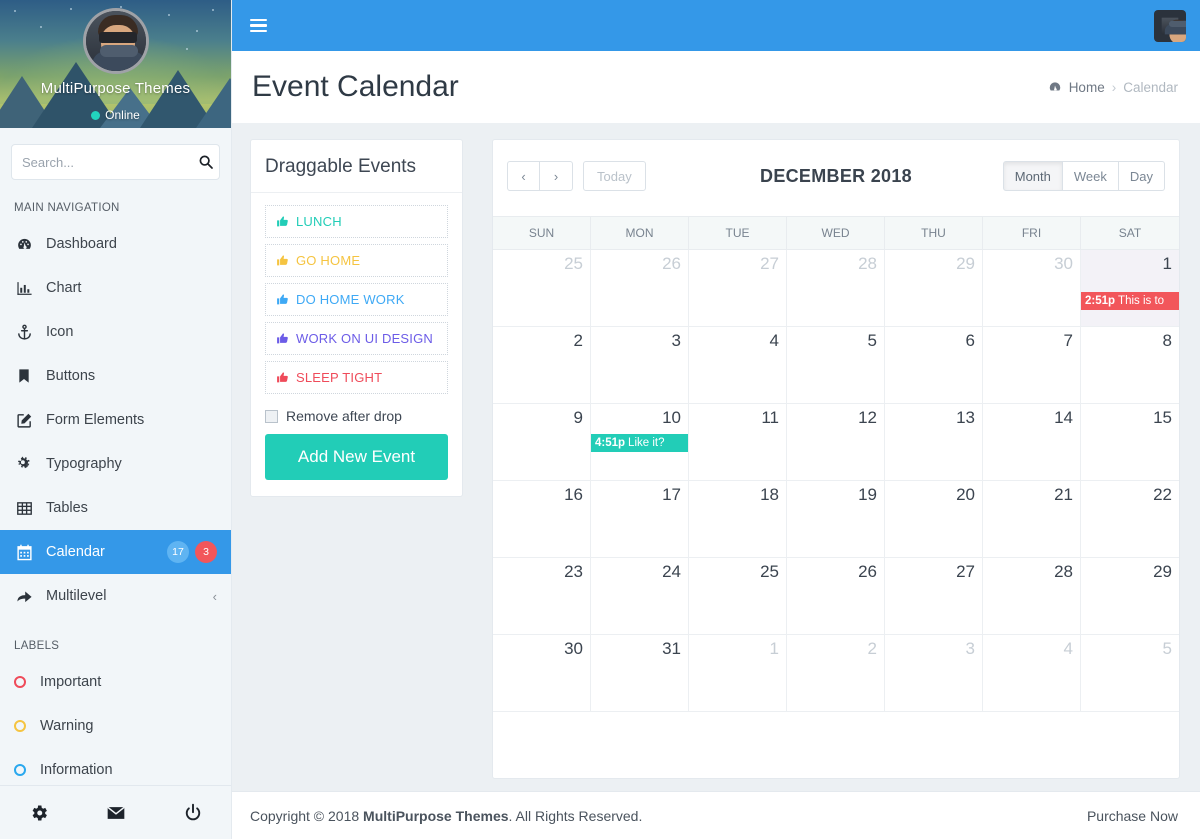 The width and height of the screenshot is (1200, 839). I want to click on day-header-fri: FRI, so click(1032, 233).